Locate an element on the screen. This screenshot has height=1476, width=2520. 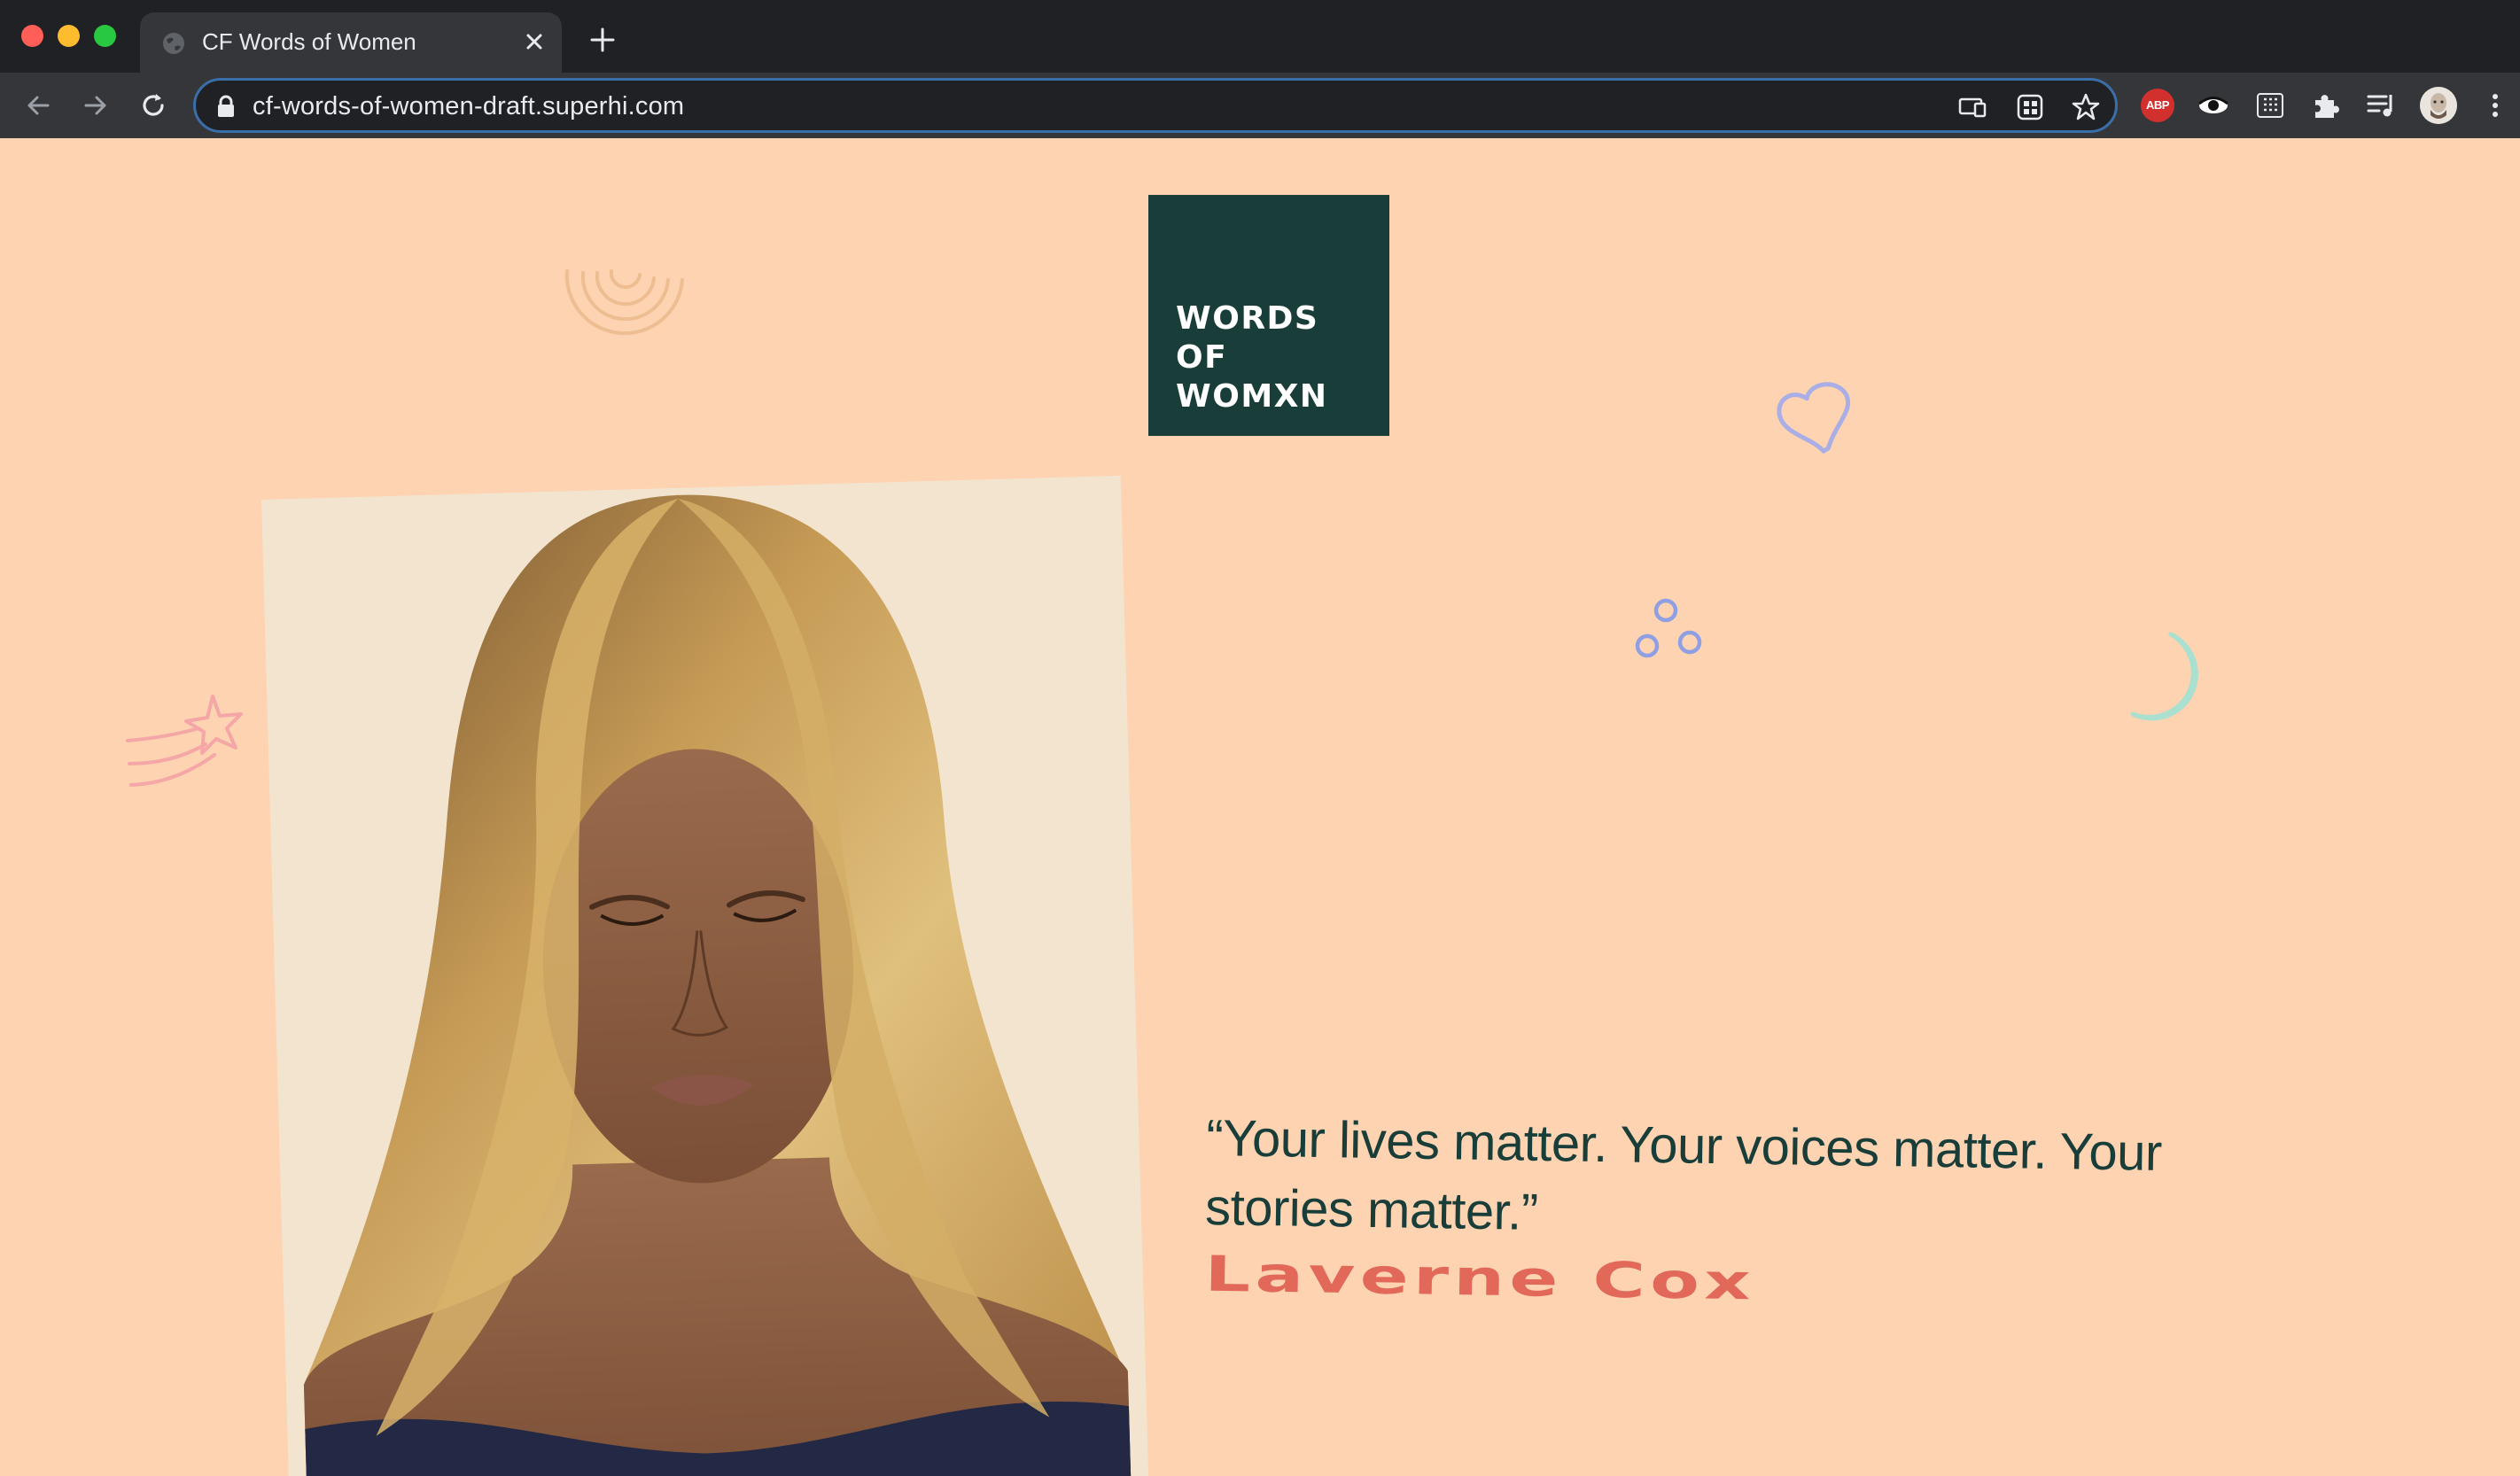
minimize-window-button is located at coordinates (69, 36).